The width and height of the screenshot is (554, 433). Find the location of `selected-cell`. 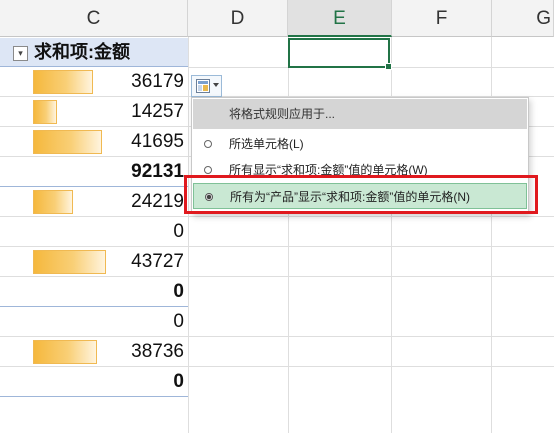

selected-cell is located at coordinates (339, 53).